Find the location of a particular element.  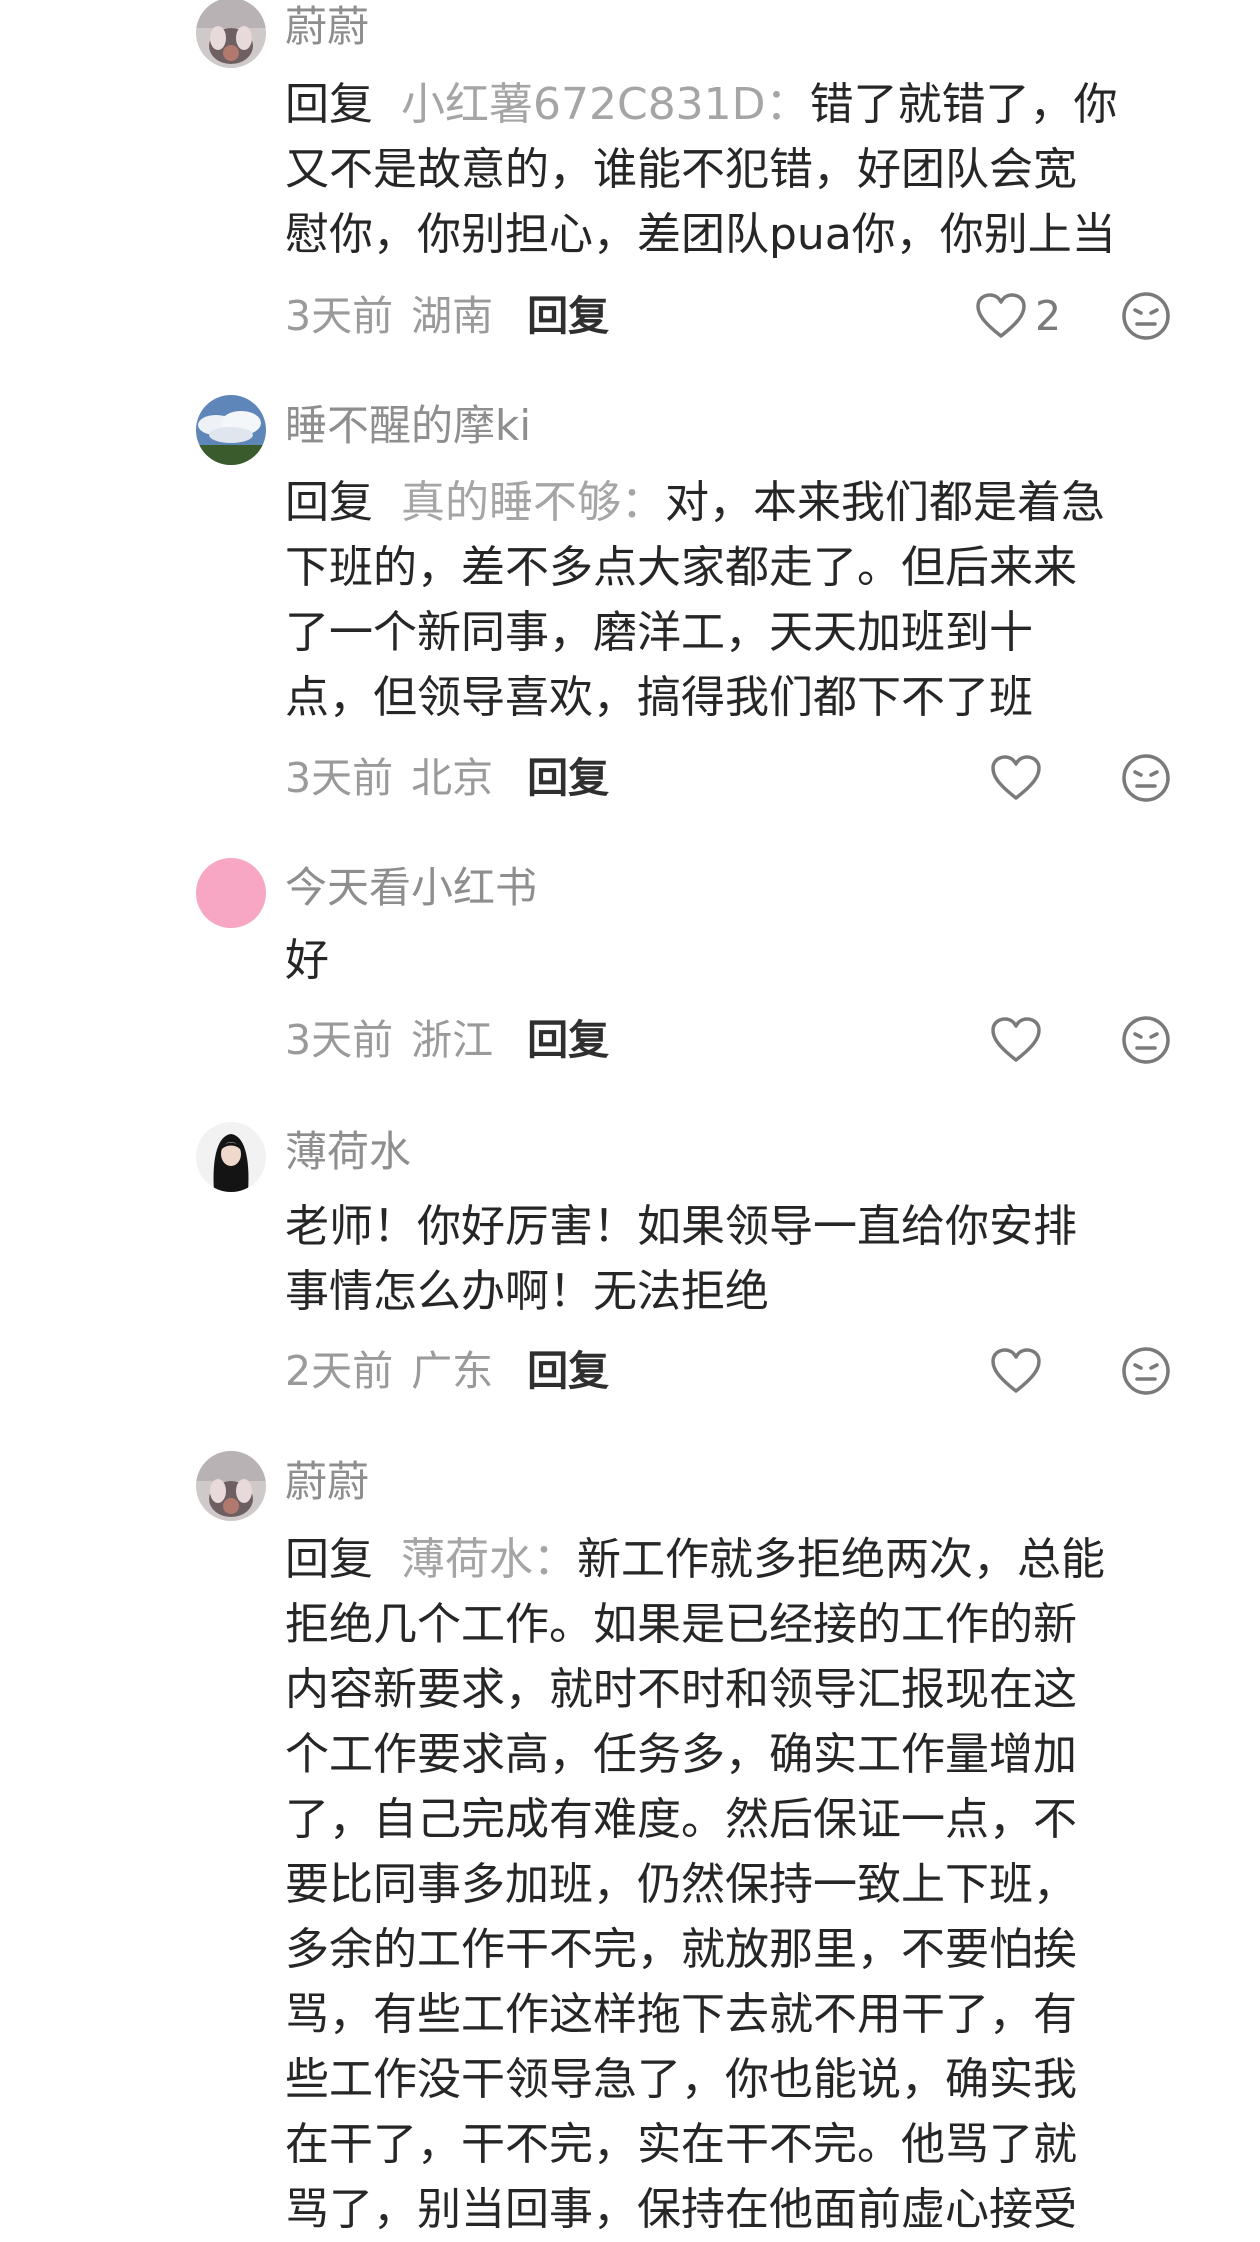

reply-target-user: 小红薯672C831D： is located at coordinates (605, 104).